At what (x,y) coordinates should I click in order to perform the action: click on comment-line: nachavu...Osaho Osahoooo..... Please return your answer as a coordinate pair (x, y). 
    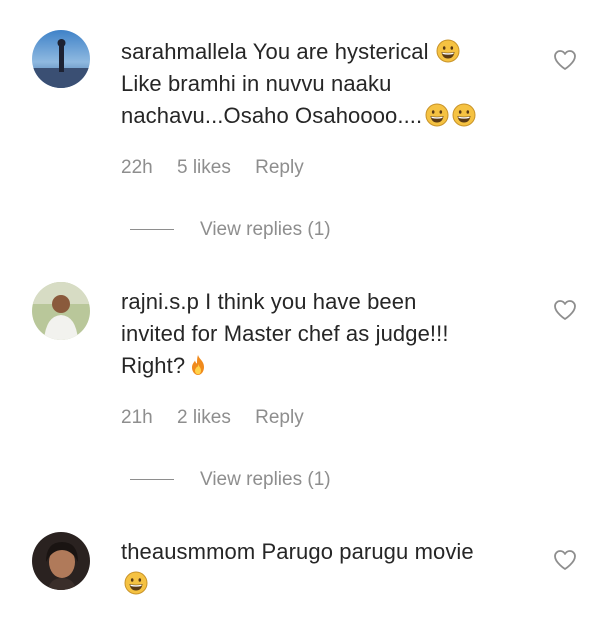
    Looking at the image, I should click on (272, 115).